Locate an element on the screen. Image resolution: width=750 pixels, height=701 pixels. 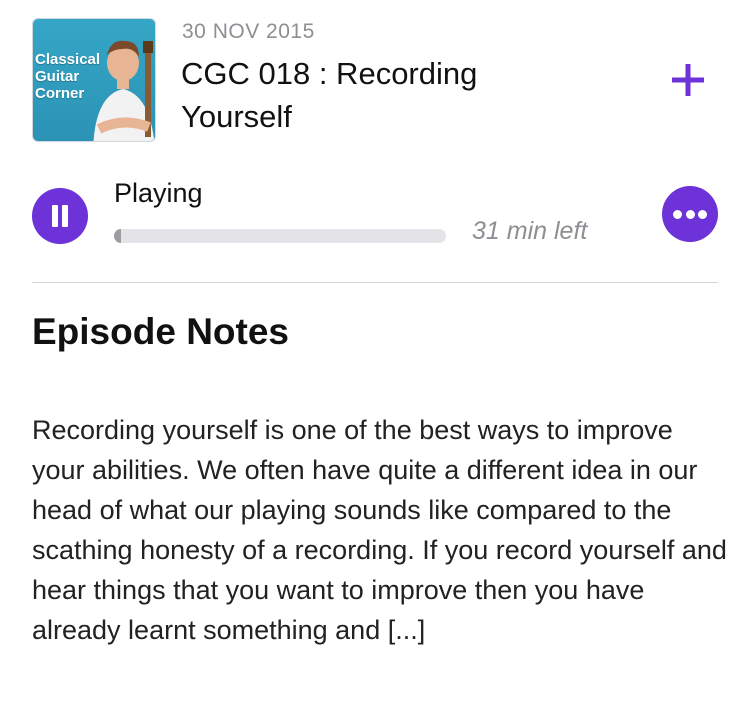
podcast-artwork: Classical Guitar Corner is located at coordinates (94, 80).